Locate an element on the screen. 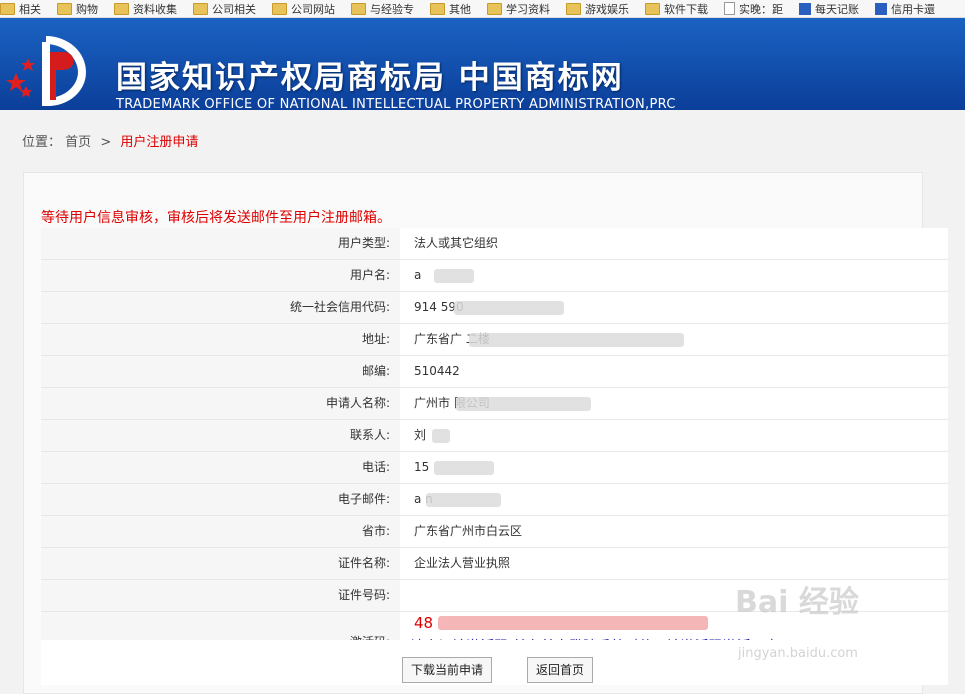  trademark-logo-icon is located at coordinates (46, 71).